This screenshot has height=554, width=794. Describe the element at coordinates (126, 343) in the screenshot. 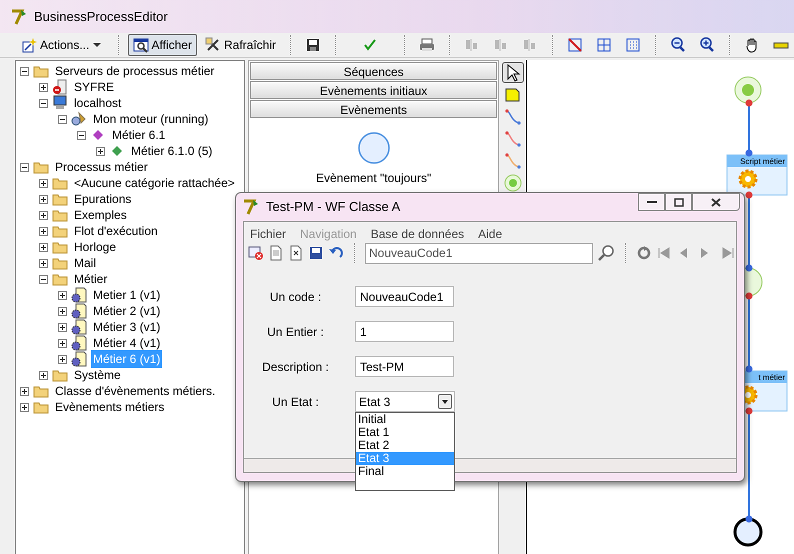

I see `tree-item: Métier 4 (v1)` at that location.